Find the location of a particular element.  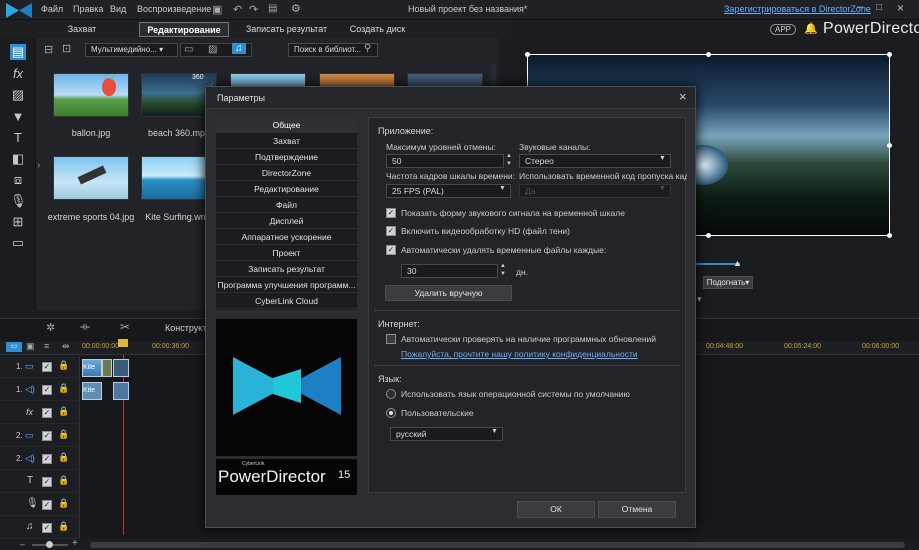

category-file: Файл is located at coordinates (286, 205).